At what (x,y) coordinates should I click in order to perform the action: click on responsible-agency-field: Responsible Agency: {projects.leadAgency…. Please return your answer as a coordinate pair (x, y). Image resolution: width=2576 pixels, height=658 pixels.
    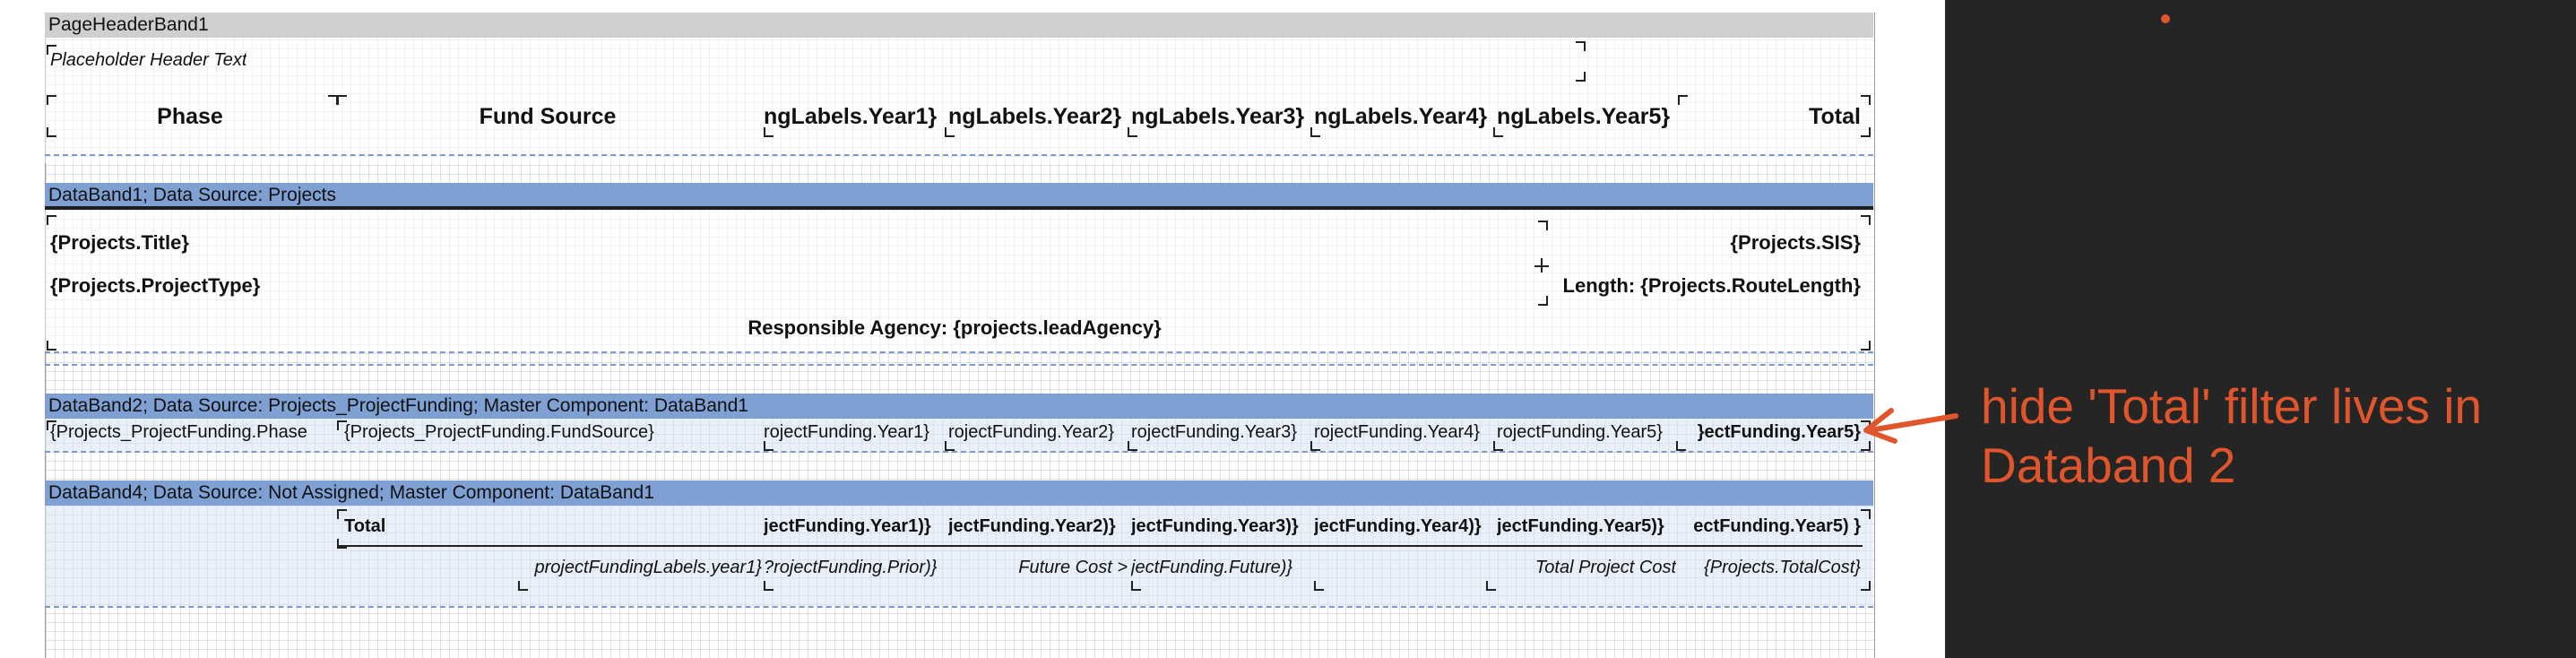
    Looking at the image, I should click on (954, 328).